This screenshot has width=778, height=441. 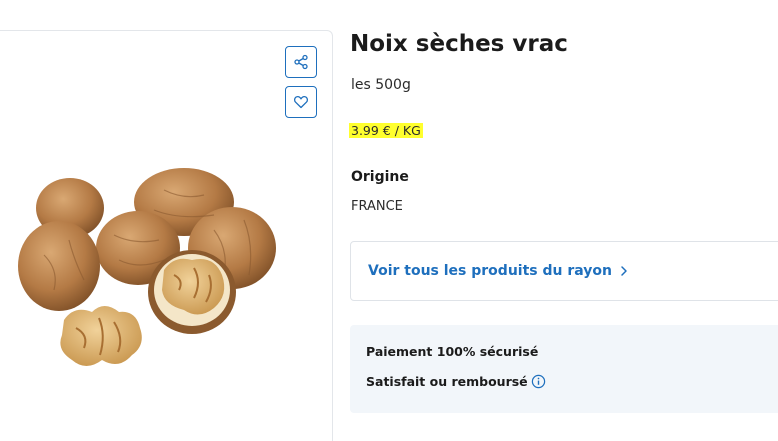 I want to click on favorite-button, so click(x=301, y=102).